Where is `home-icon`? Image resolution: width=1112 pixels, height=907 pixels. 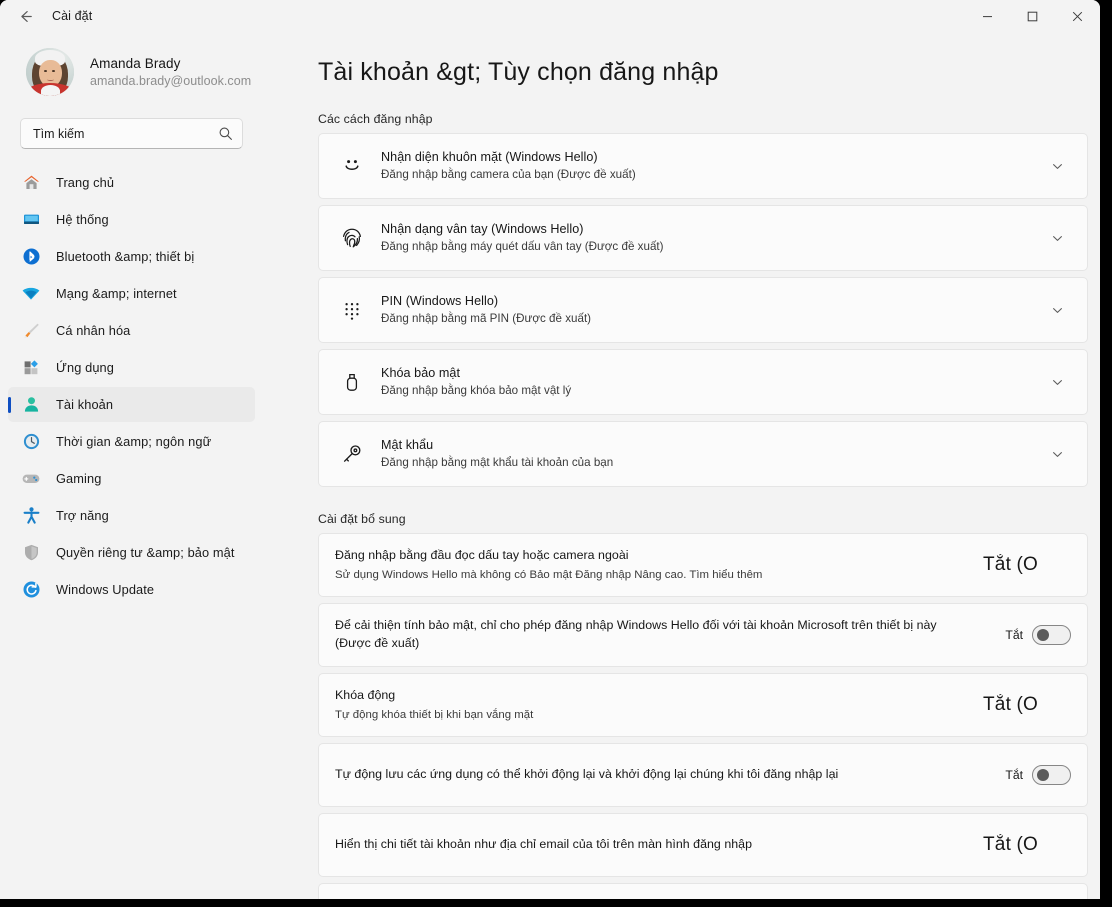 home-icon is located at coordinates (31, 183).